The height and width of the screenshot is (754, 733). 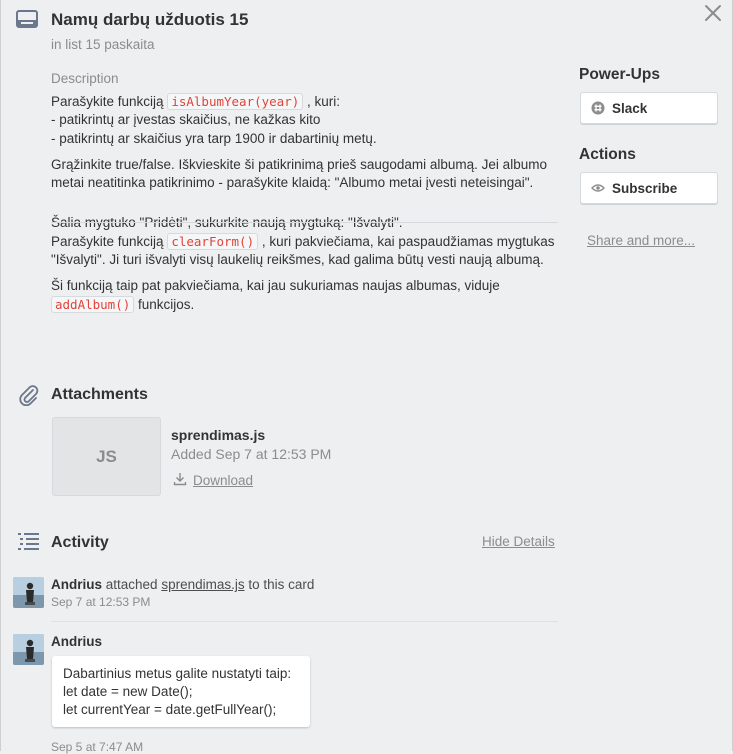 What do you see at coordinates (645, 188) in the screenshot?
I see `subscribe-label: Subscribe` at bounding box center [645, 188].